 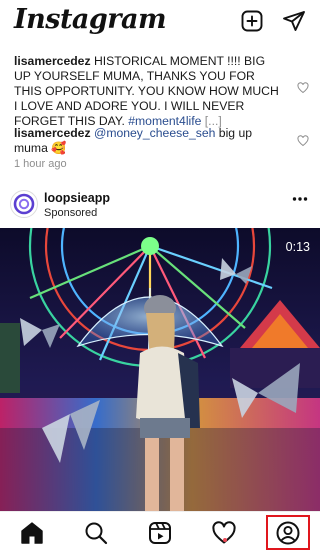 I want to click on new-post-button, so click(x=252, y=21).